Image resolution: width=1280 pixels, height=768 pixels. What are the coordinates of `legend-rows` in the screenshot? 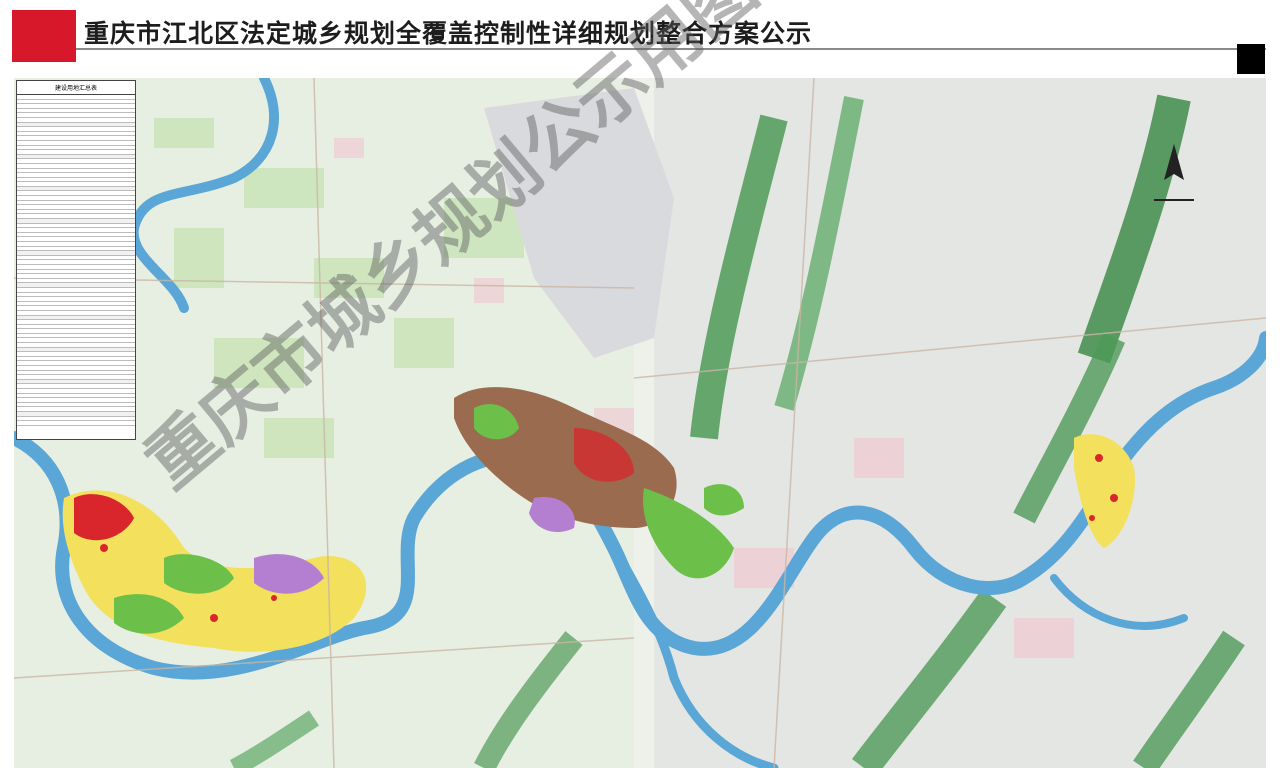 It's located at (76, 260).